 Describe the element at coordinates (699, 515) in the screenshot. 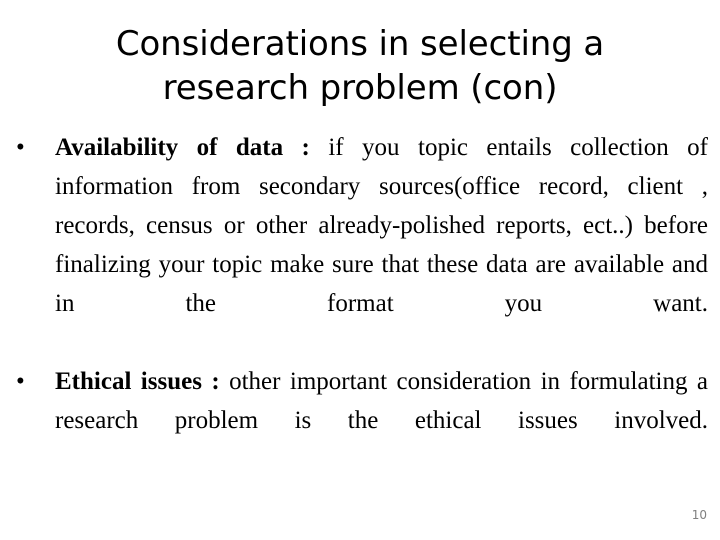

I see `page-number: 10` at that location.